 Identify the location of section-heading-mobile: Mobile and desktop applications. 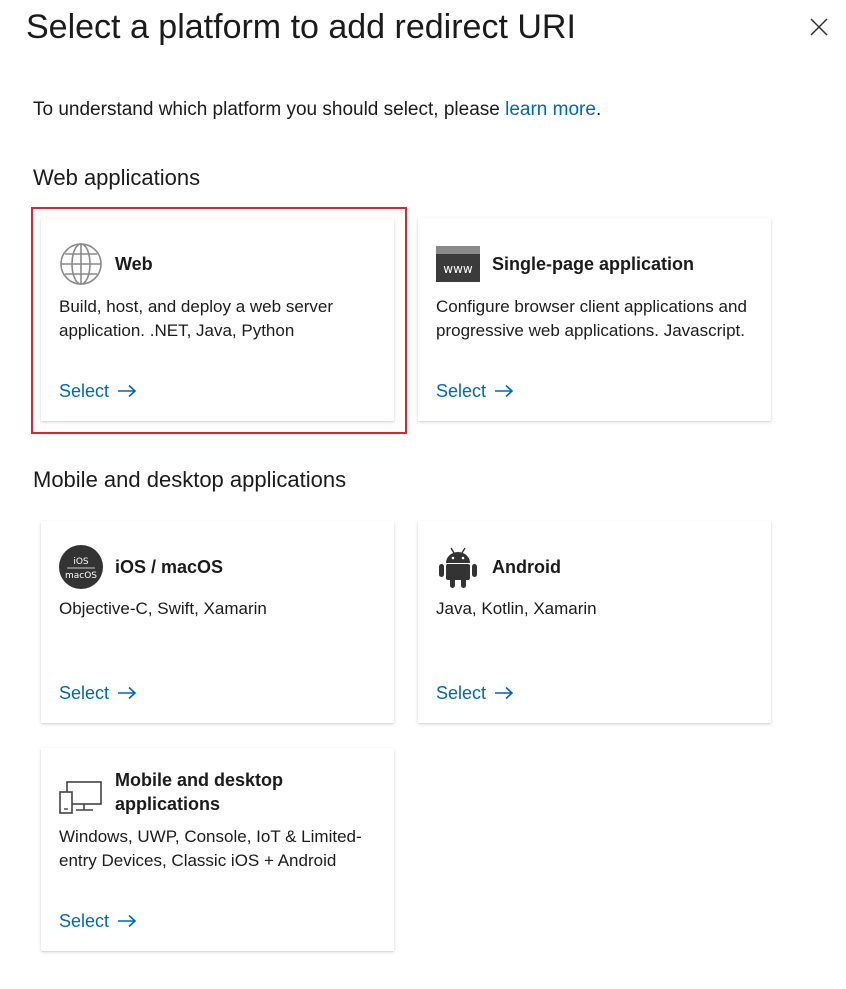
(190, 479).